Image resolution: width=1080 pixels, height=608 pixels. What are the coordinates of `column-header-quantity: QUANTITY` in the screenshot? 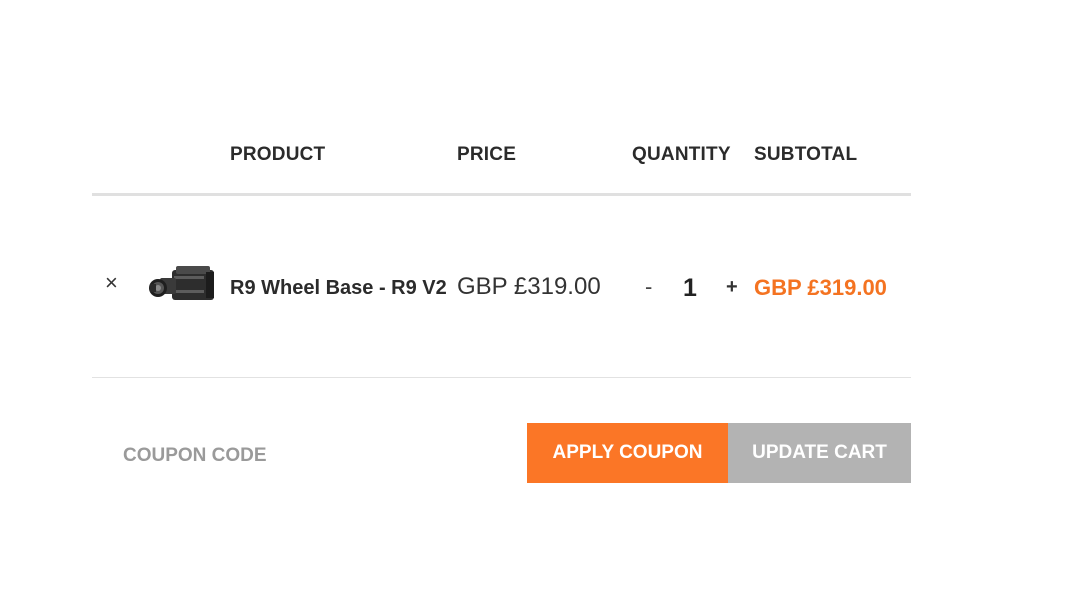 It's located at (681, 154).